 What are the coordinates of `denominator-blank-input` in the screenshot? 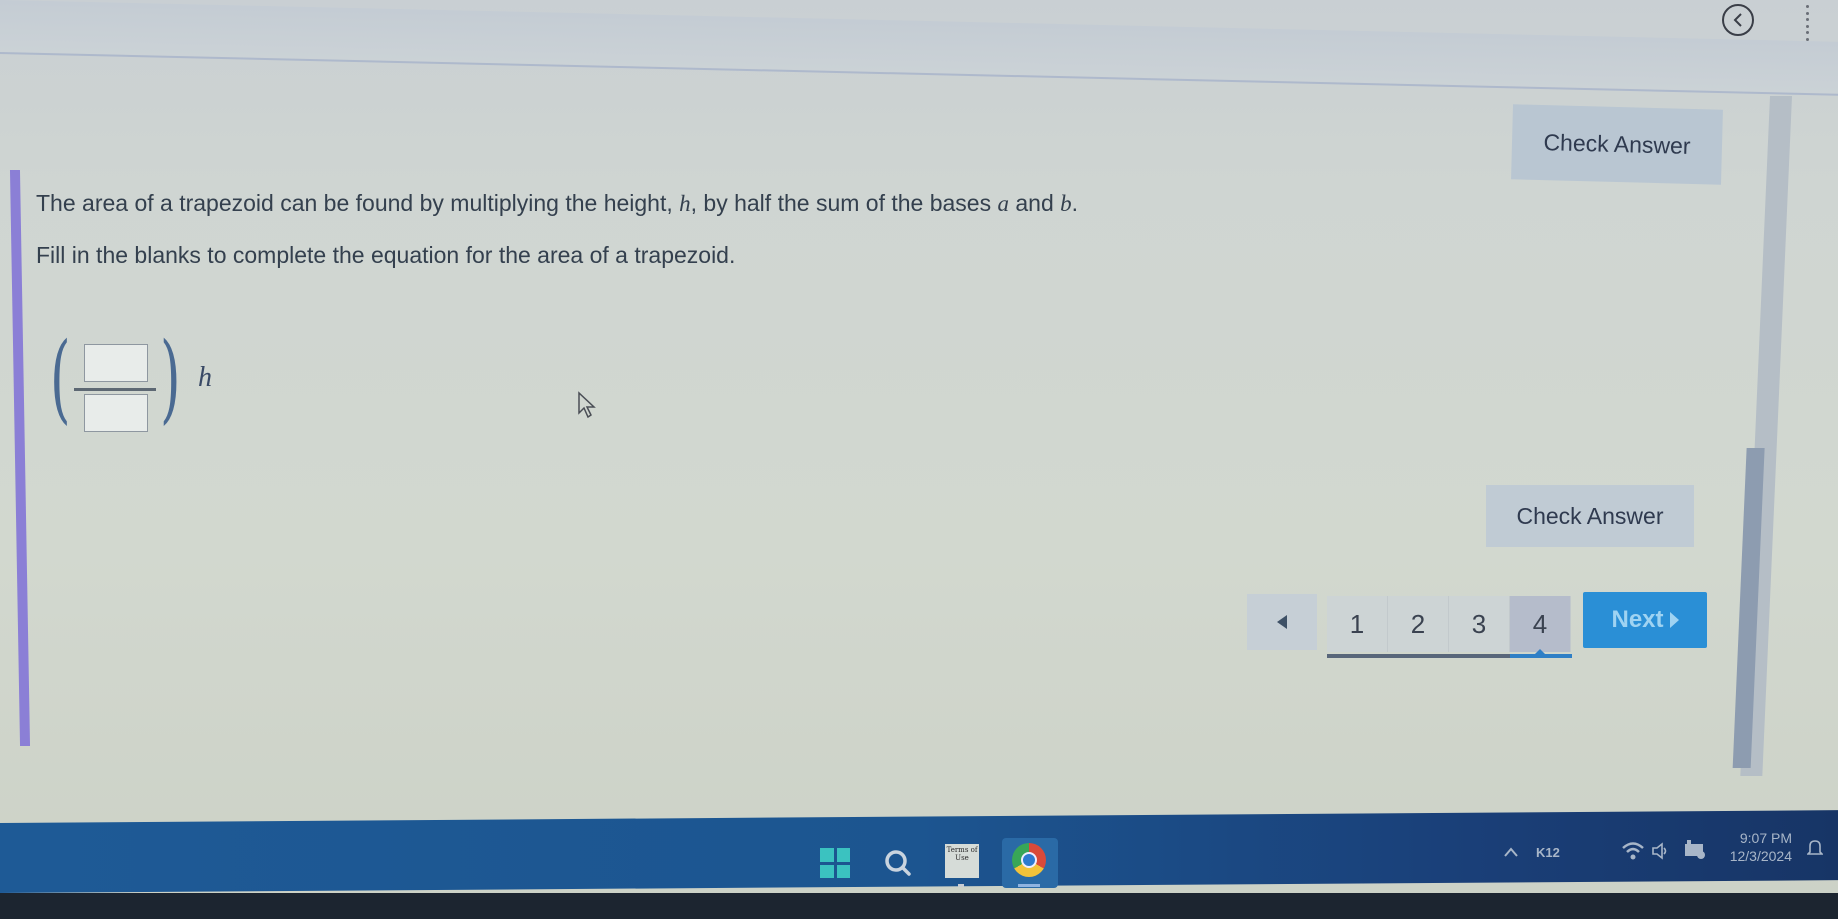 It's located at (116, 413).